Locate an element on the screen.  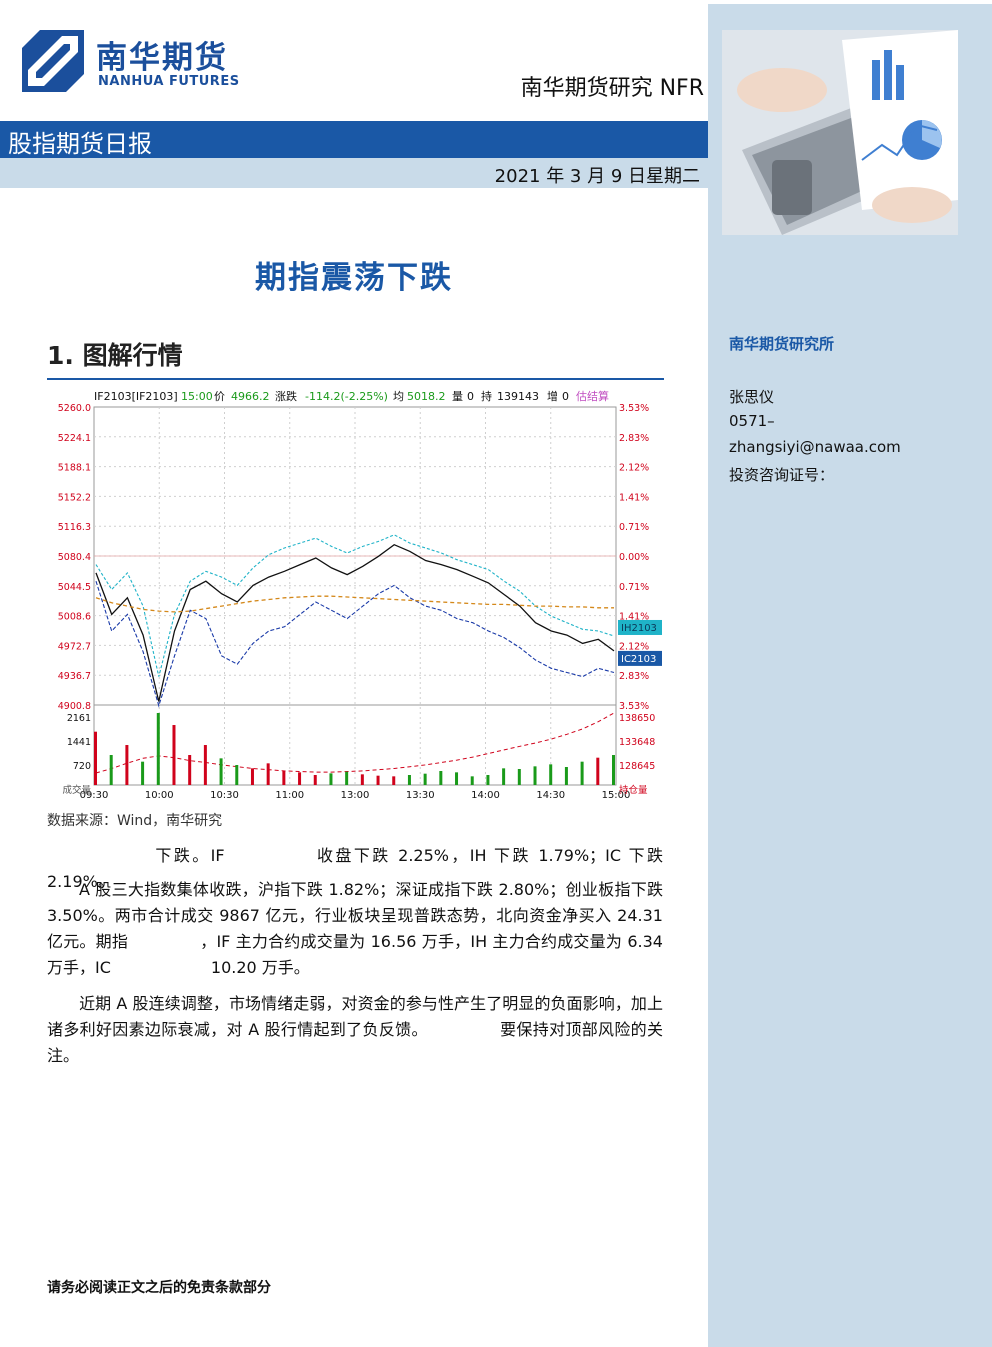
analyst-phone: 0571– is located at coordinates (752, 421).